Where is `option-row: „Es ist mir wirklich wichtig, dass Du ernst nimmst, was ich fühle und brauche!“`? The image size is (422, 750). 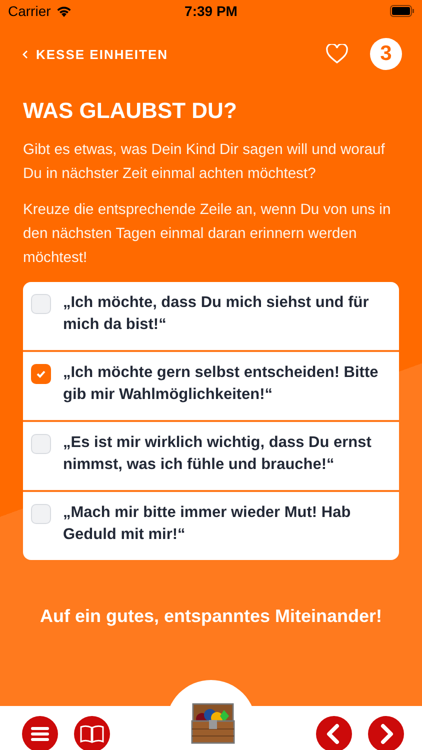 option-row: „Es ist mir wirklich wichtig, dass Du ernst nimmst, was ich fühle und brauche!“ is located at coordinates (211, 456).